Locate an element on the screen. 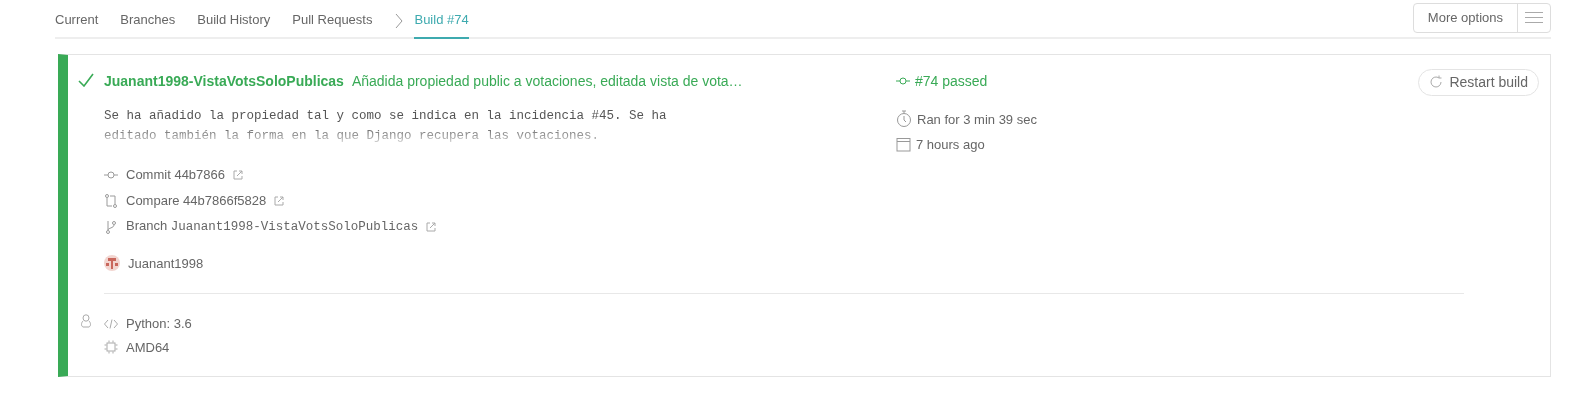 This screenshot has height=400, width=1577. nav-tab: Current is located at coordinates (77, 21).